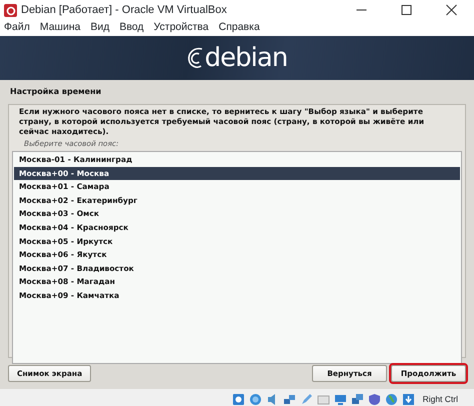  Describe the element at coordinates (240, 28) in the screenshot. I see `menu-item: Справка` at that location.